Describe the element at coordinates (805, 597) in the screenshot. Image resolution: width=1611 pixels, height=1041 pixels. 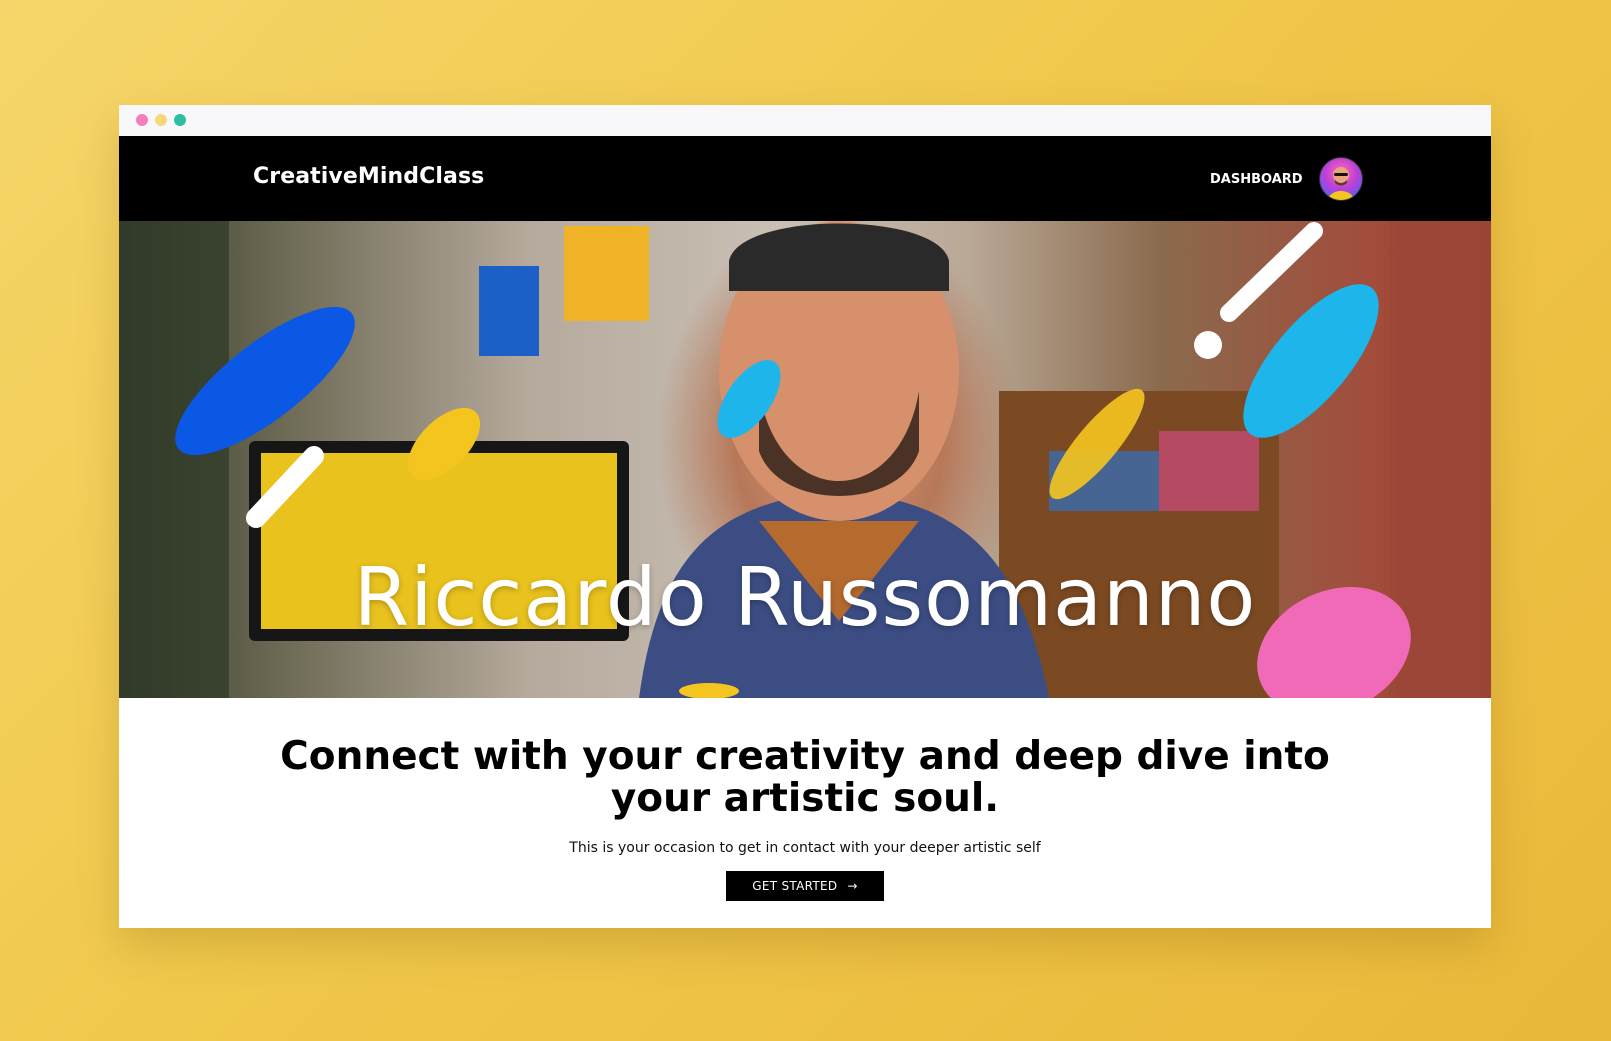
I see `hero-title: Riccardo Russomanno` at that location.